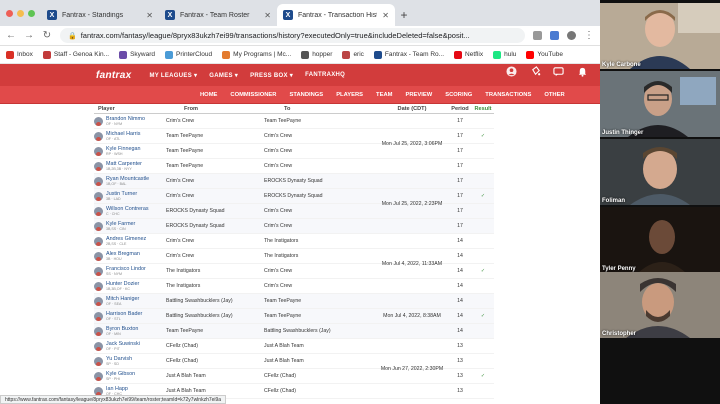 This screenshot has height=404, width=720. What do you see at coordinates (336, 15) in the screenshot?
I see `tab-transaction-history: X Fantrax - Transaction History ✕` at bounding box center [336, 15].